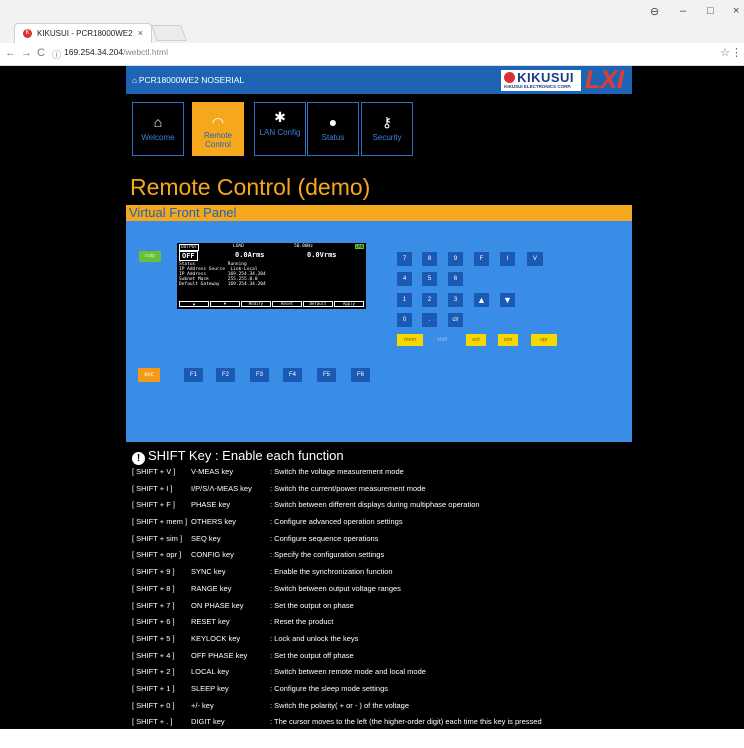  I want to click on sim-button: sim, so click(508, 340).